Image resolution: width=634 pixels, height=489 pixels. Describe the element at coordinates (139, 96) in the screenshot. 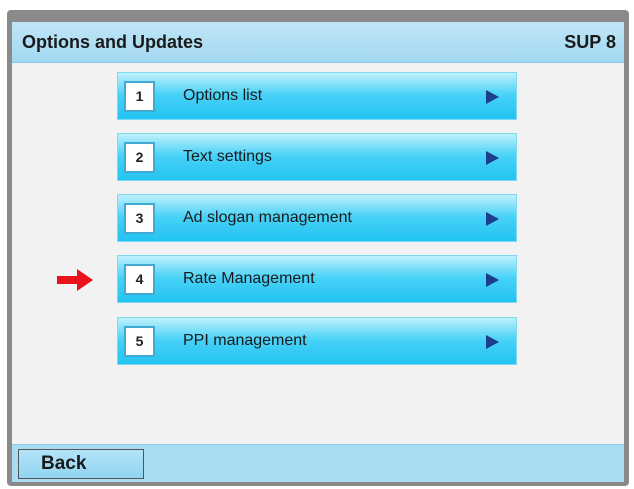

I see `menu-item-number: 1` at that location.